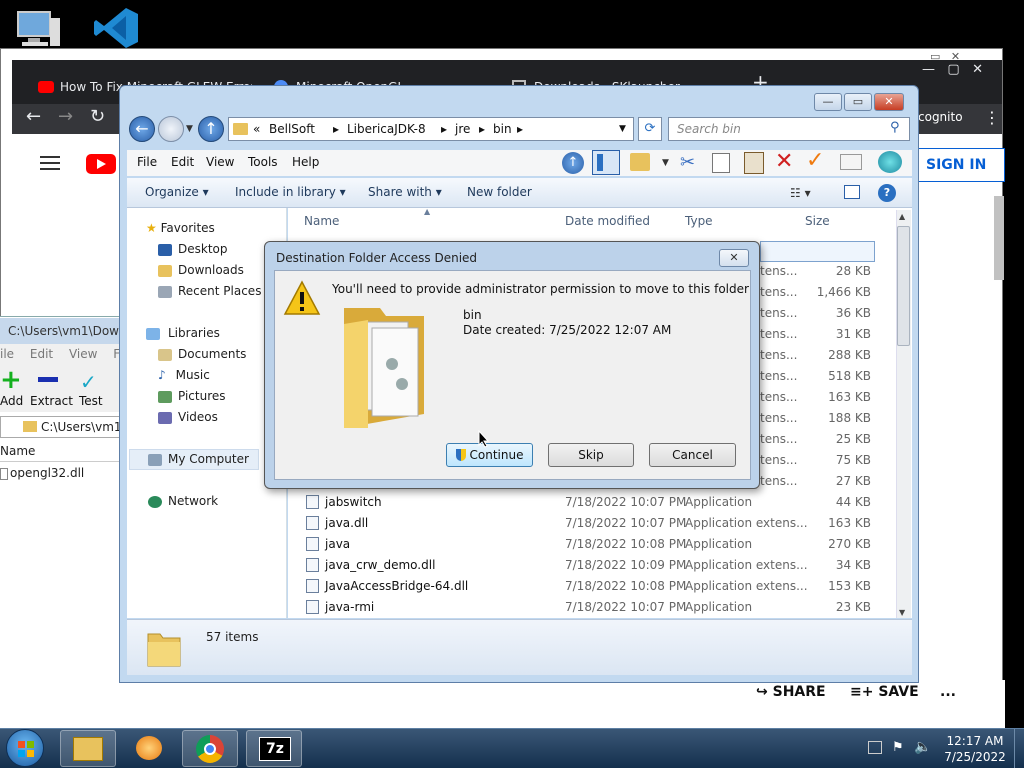 This screenshot has height=768, width=1024. What do you see at coordinates (903, 286) in the screenshot?
I see `scrollbar-thumb` at bounding box center [903, 286].